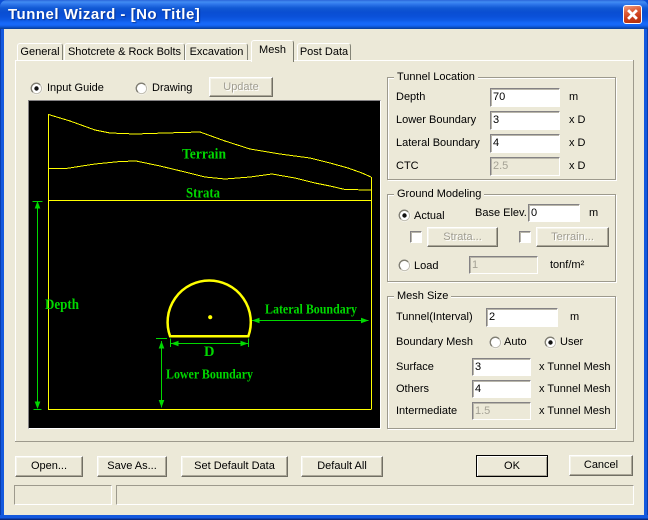 This screenshot has height=520, width=648. What do you see at coordinates (209, 375) in the screenshot?
I see `svg-text: Lower Boundary` at bounding box center [209, 375].